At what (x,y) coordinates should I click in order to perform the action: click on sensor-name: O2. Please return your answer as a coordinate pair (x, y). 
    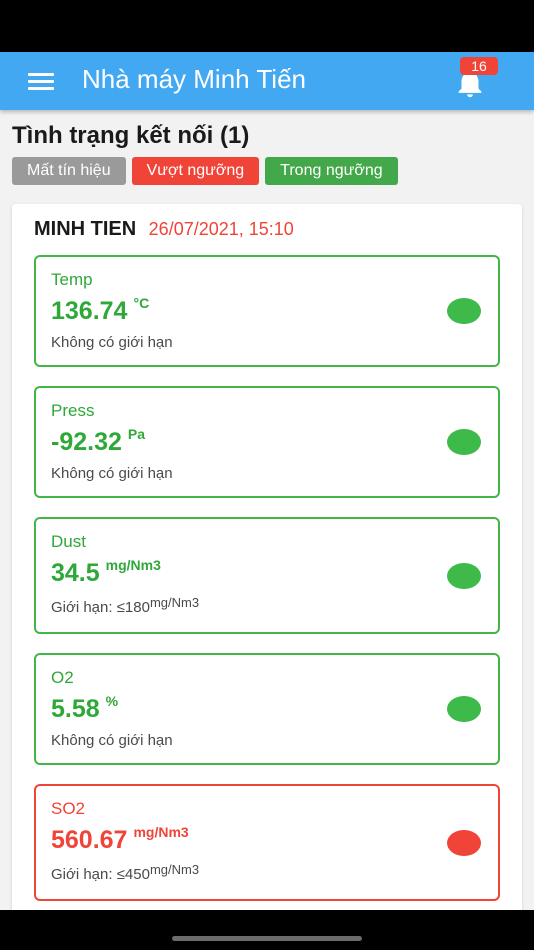
    Looking at the image, I should click on (62, 677).